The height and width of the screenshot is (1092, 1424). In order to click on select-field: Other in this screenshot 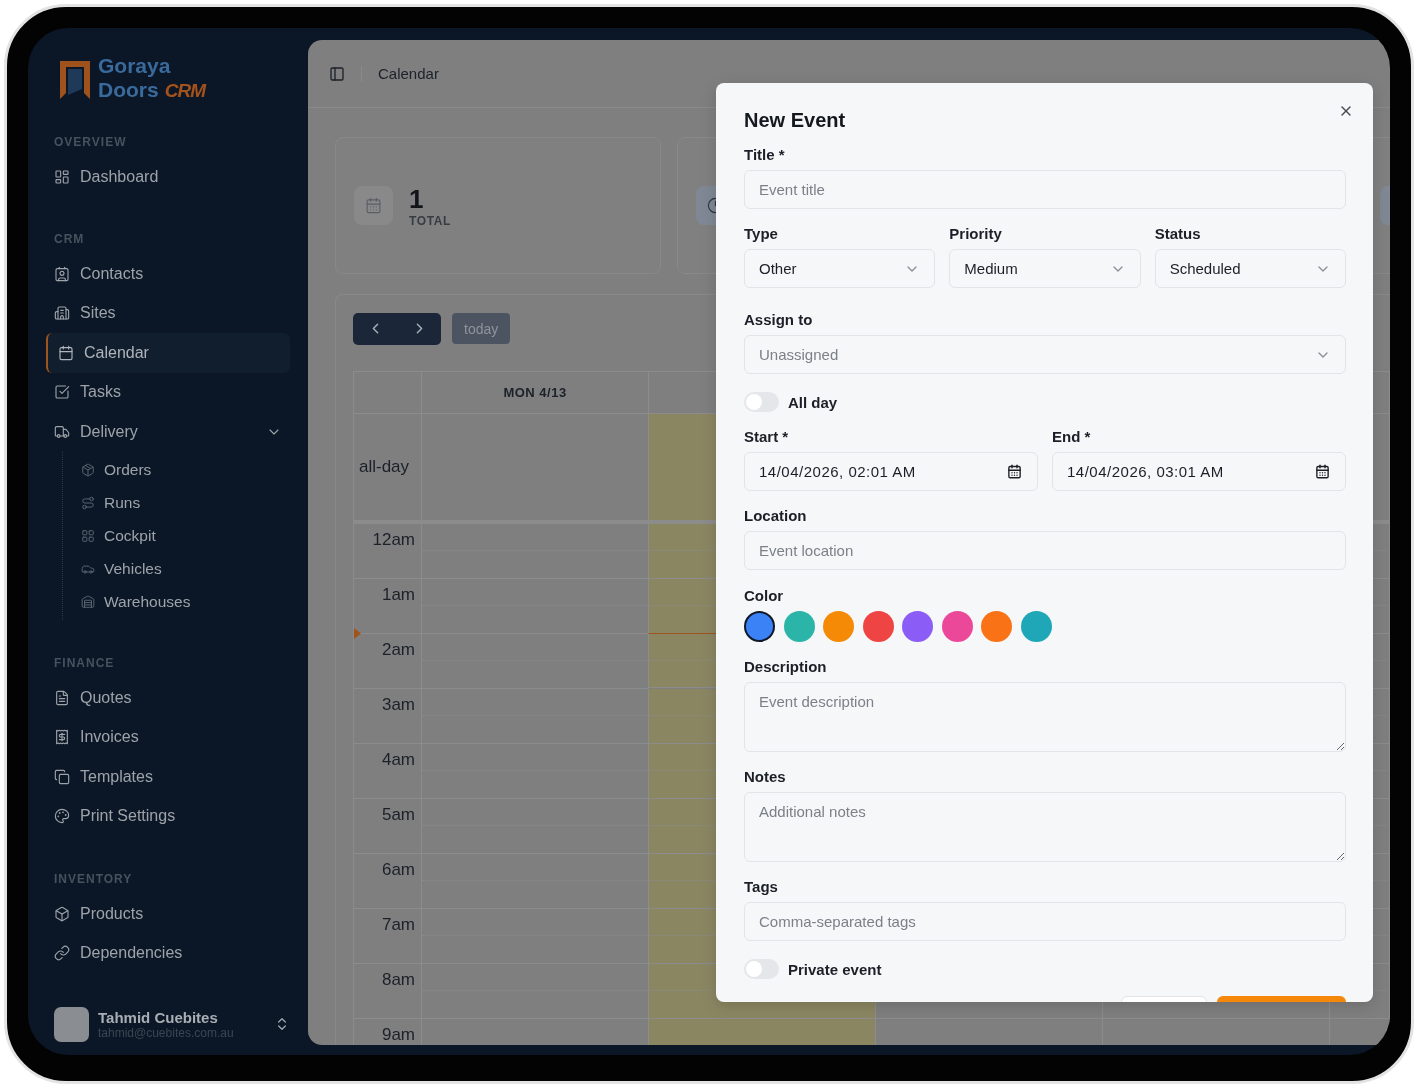, I will do `click(840, 268)`.